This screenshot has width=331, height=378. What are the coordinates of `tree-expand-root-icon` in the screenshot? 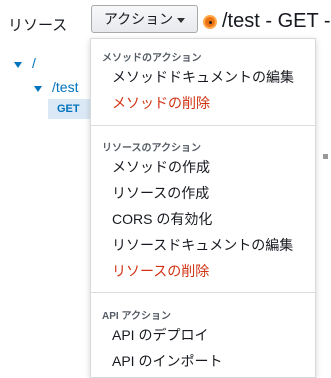 It's located at (18, 65).